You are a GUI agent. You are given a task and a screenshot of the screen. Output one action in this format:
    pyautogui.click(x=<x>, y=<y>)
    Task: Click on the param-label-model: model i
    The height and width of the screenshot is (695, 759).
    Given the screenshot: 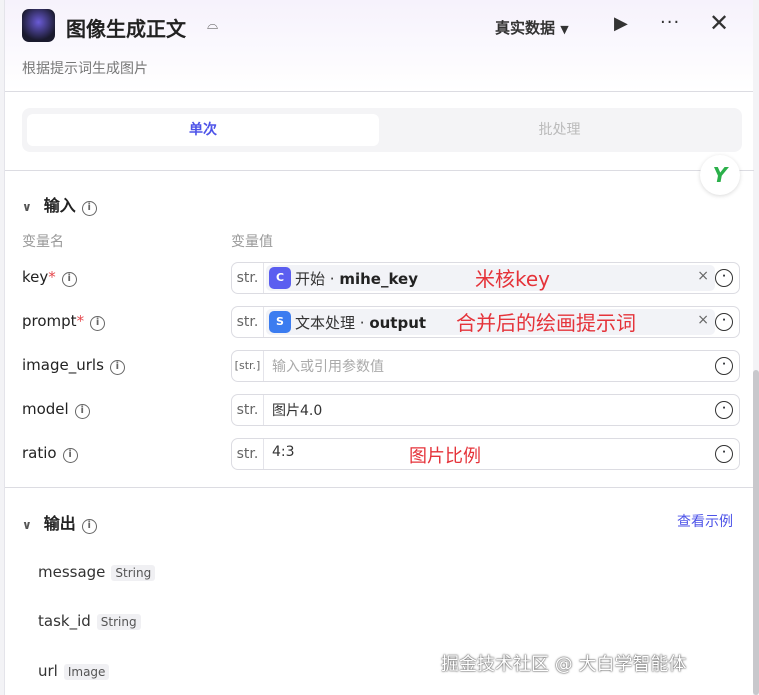 What is the action you would take?
    pyautogui.click(x=56, y=409)
    